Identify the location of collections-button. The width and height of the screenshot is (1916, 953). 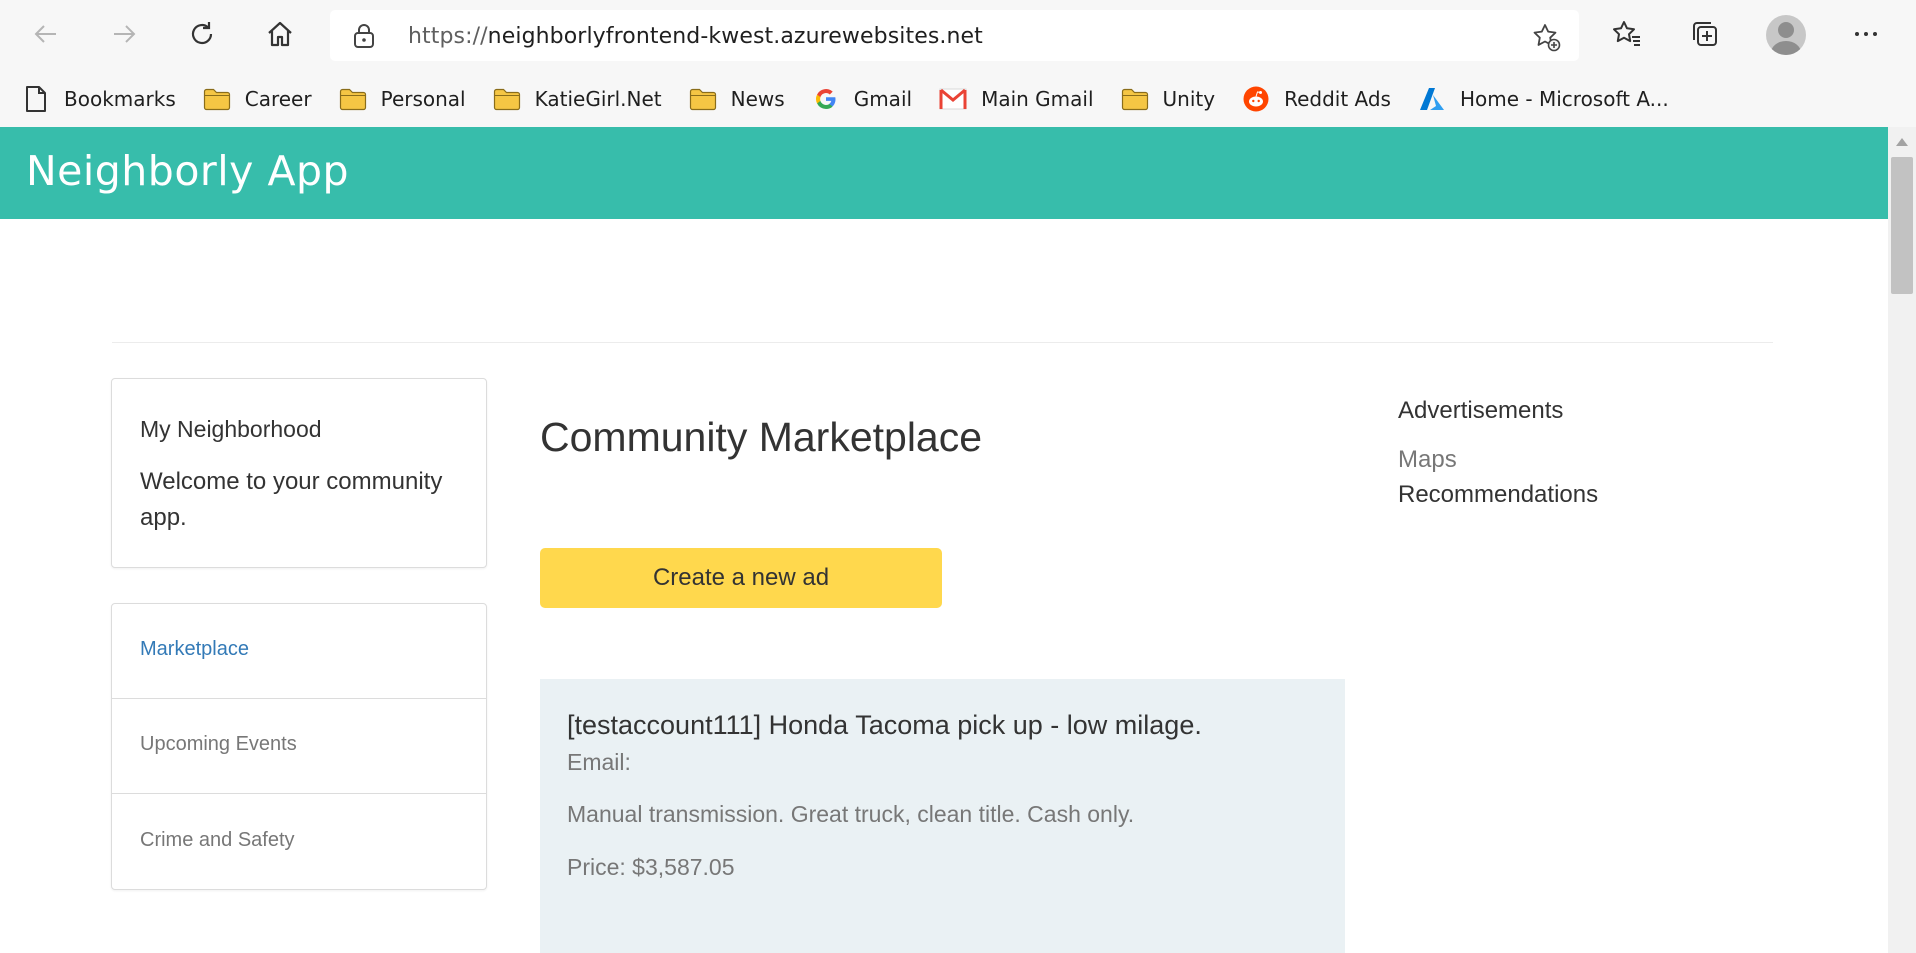
(1705, 34).